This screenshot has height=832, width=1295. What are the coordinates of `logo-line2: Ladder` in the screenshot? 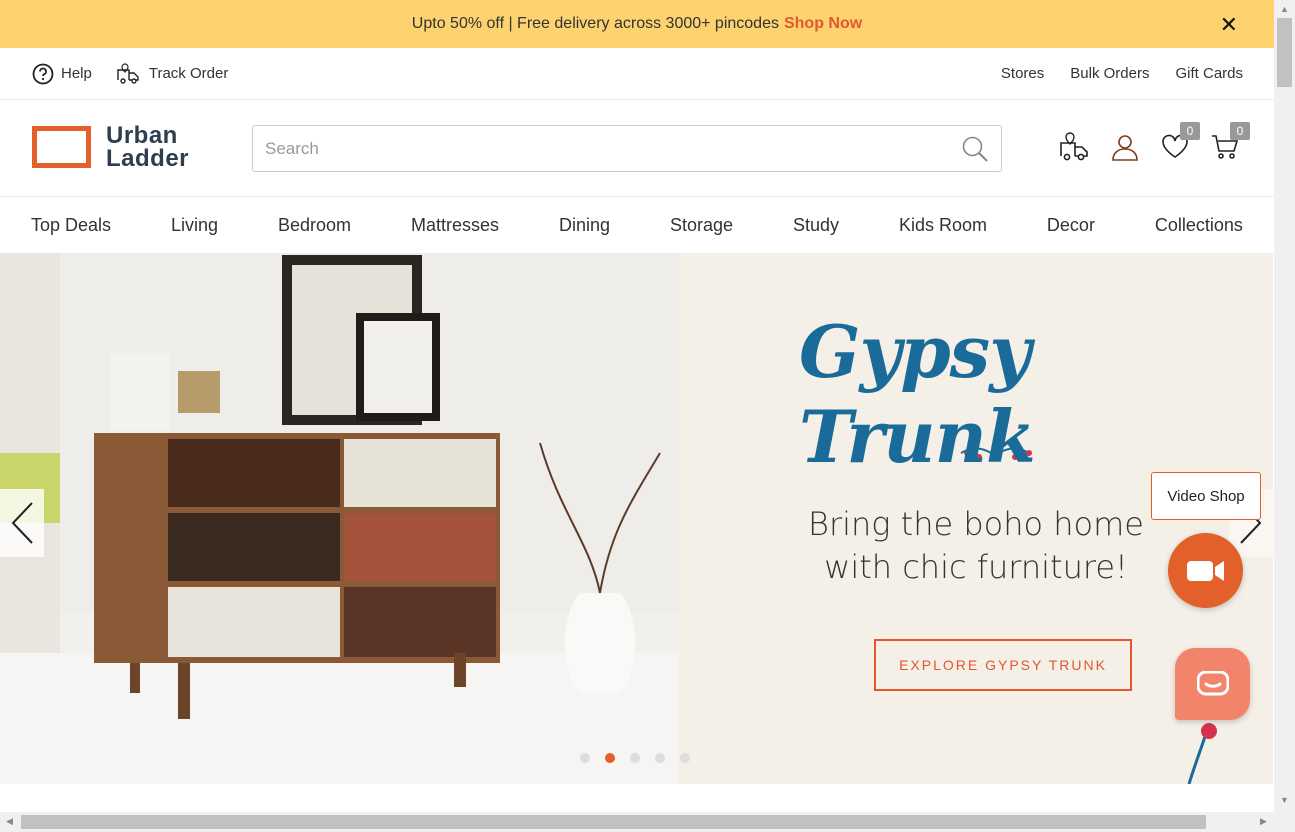 It's located at (148, 158).